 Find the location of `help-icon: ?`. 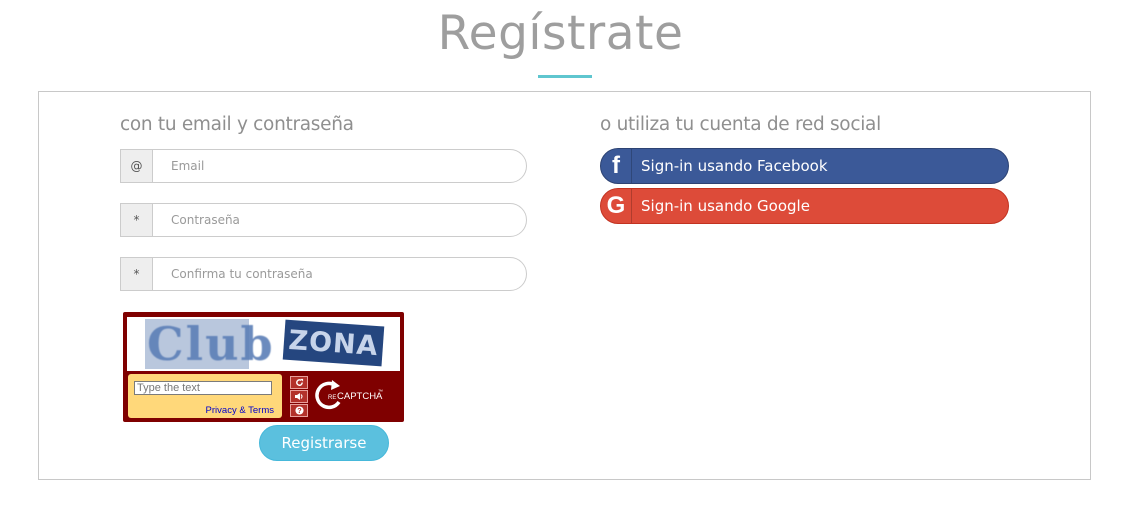

help-icon: ? is located at coordinates (299, 410).